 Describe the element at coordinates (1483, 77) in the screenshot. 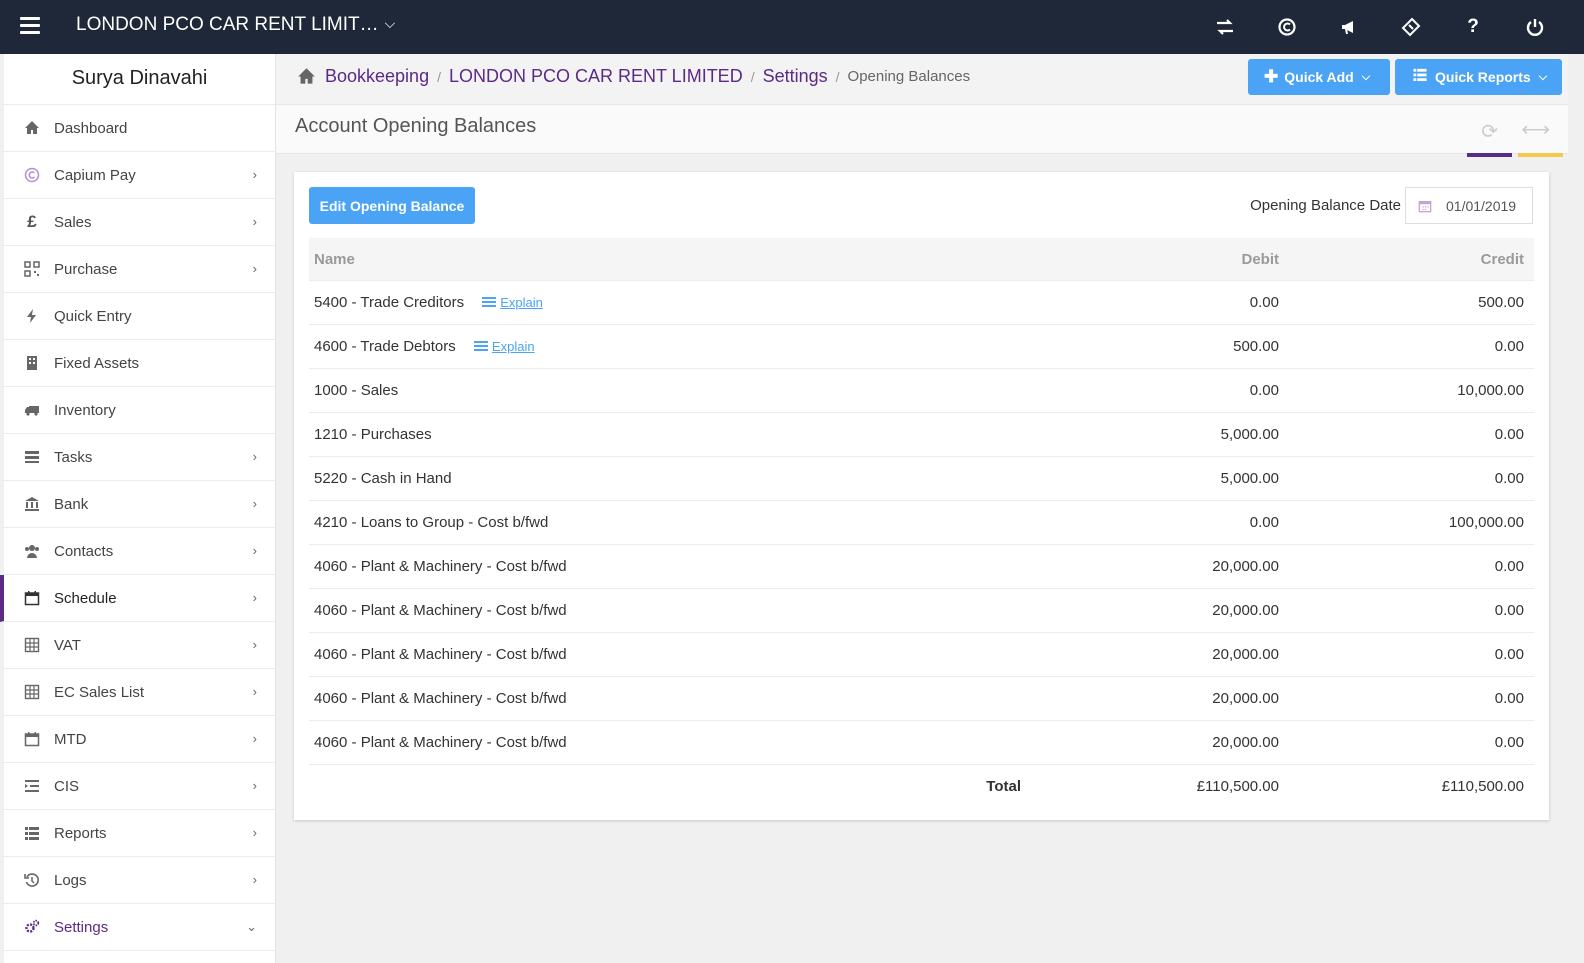

I see `quick-reports-label: Quick Reports` at that location.